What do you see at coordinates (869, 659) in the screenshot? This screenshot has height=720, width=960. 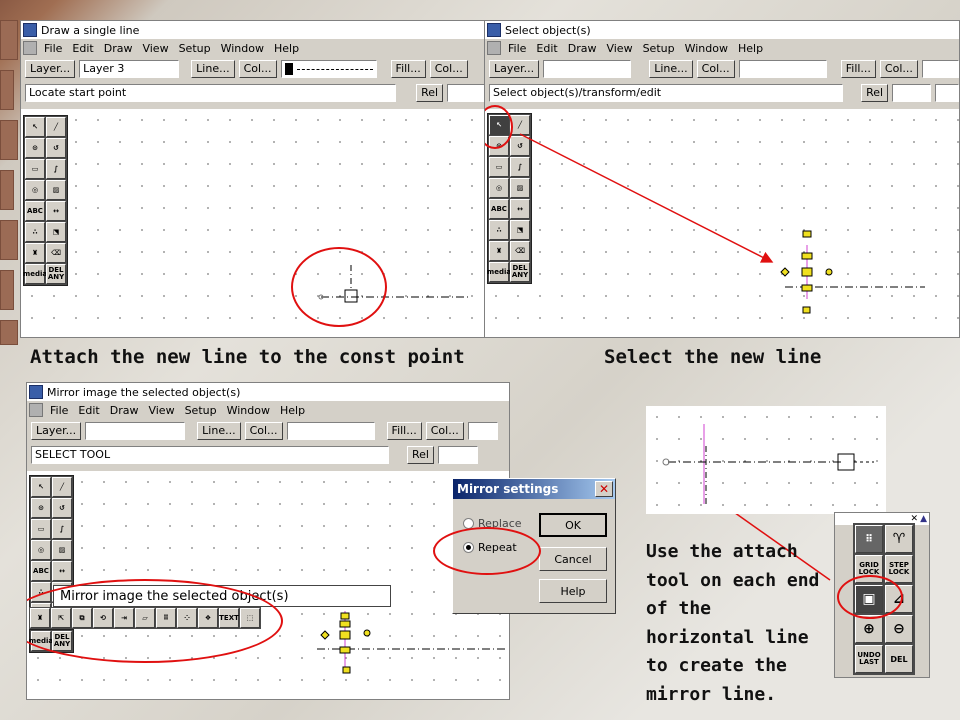 I see `undo-last-button: UNDO LAST` at bounding box center [869, 659].